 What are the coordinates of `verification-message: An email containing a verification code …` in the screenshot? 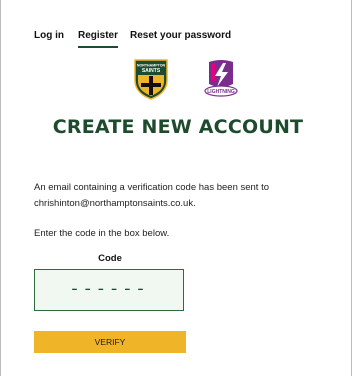 It's located at (184, 196).